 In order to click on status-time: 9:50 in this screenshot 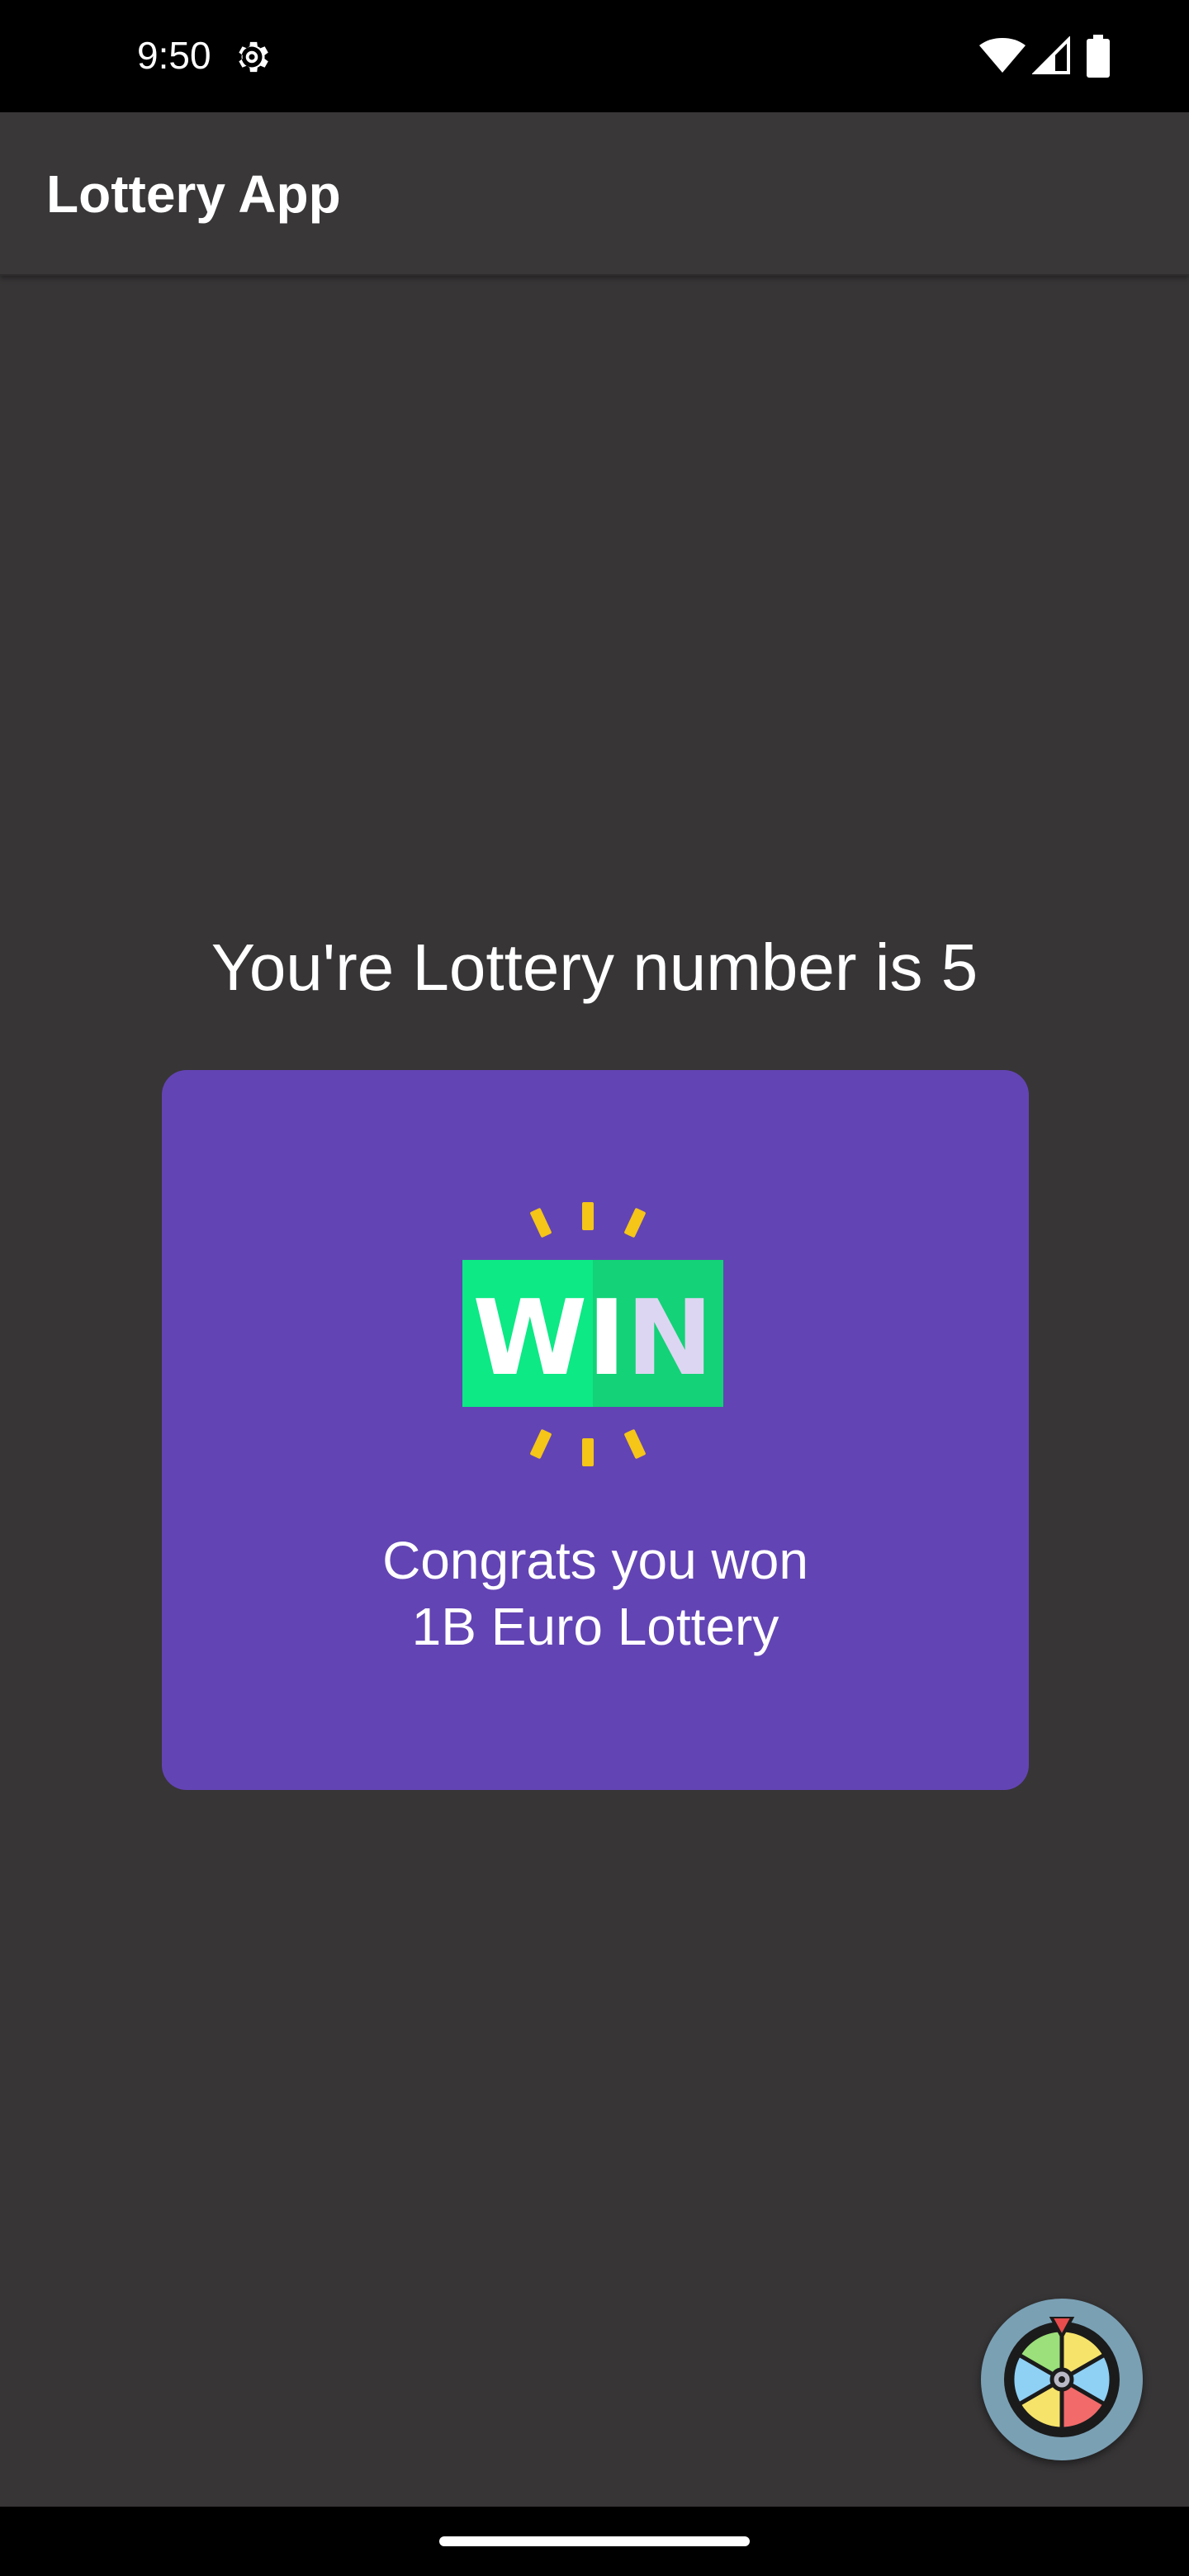, I will do `click(174, 55)`.